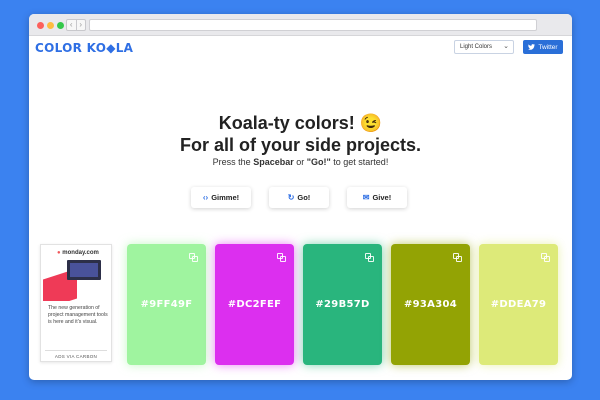 Image resolution: width=600 pixels, height=400 pixels. Describe the element at coordinates (73, 253) in the screenshot. I see `ad-brand-name: monday` at that location.